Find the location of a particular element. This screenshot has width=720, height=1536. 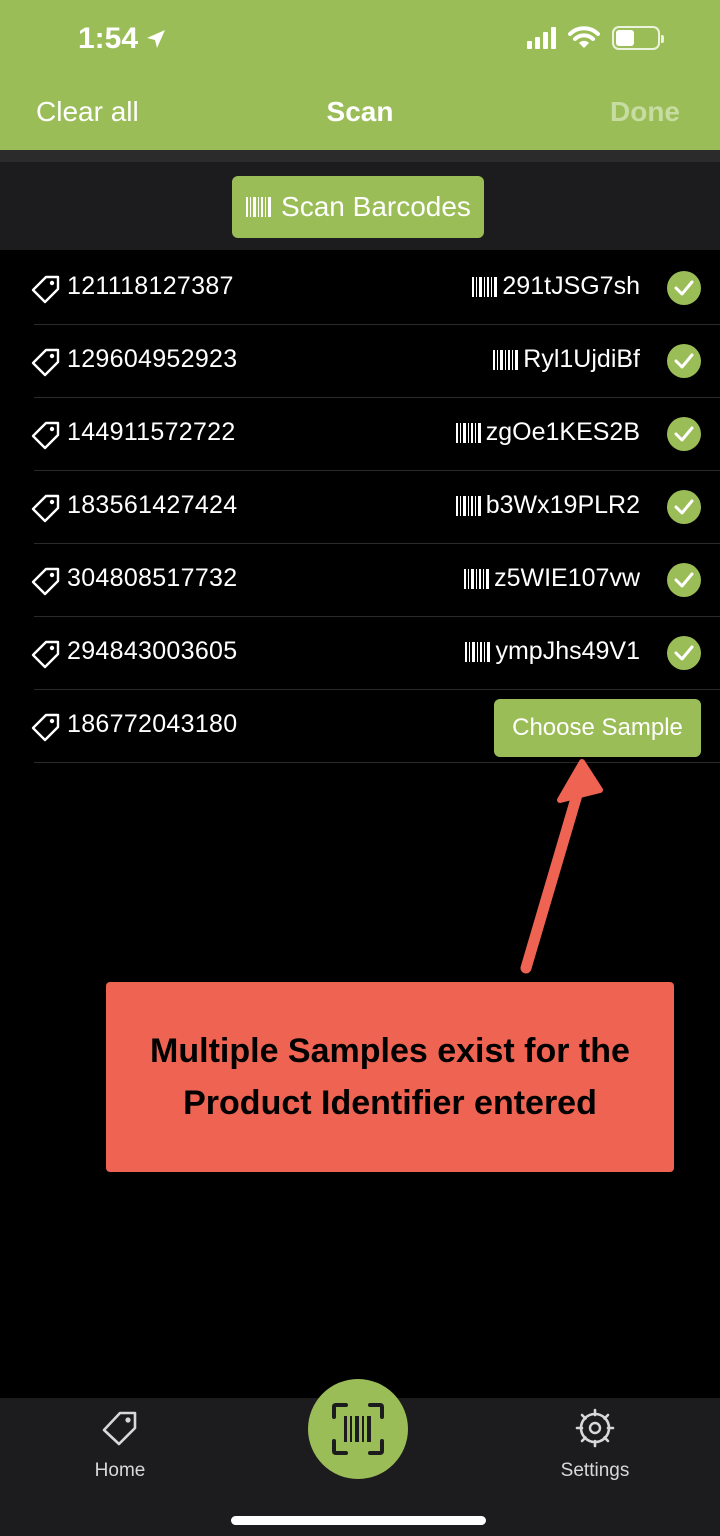

tab-settings: Settings is located at coordinates (595, 1445).